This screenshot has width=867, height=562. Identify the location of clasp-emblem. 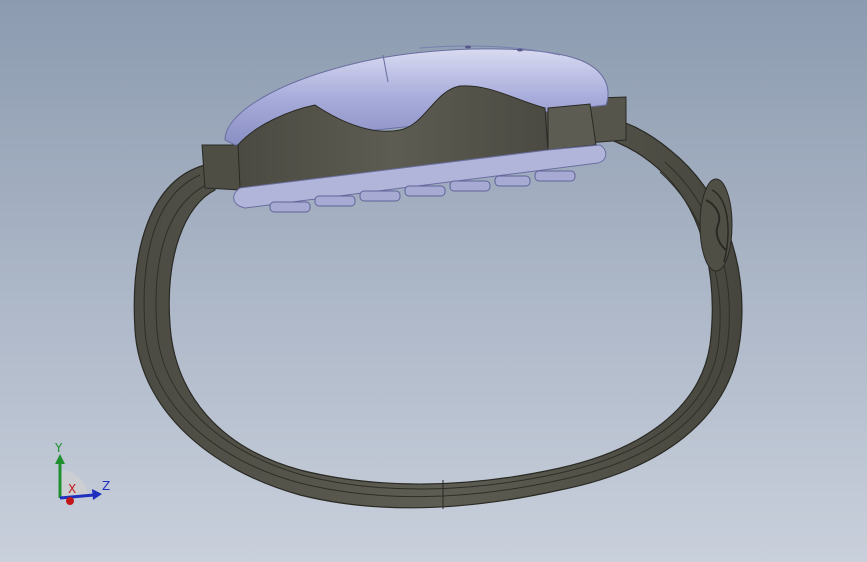
(716, 225).